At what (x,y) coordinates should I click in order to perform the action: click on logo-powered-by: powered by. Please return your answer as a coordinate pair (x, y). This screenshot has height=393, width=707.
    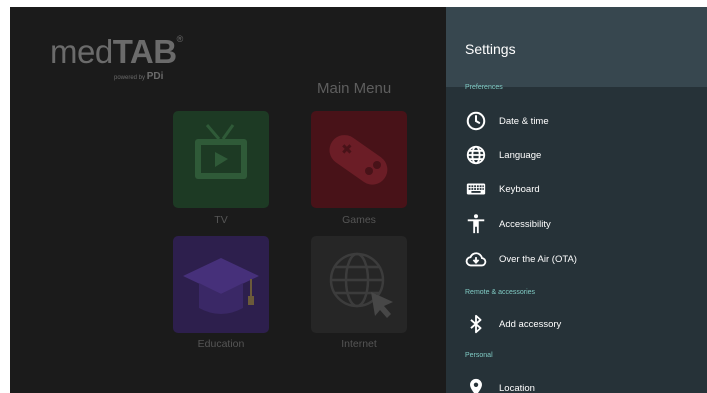
    Looking at the image, I should click on (130, 78).